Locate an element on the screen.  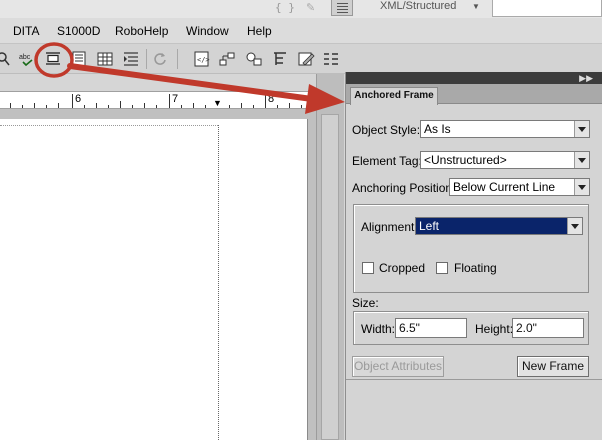
height-field: 2.0" is located at coordinates (548, 328).